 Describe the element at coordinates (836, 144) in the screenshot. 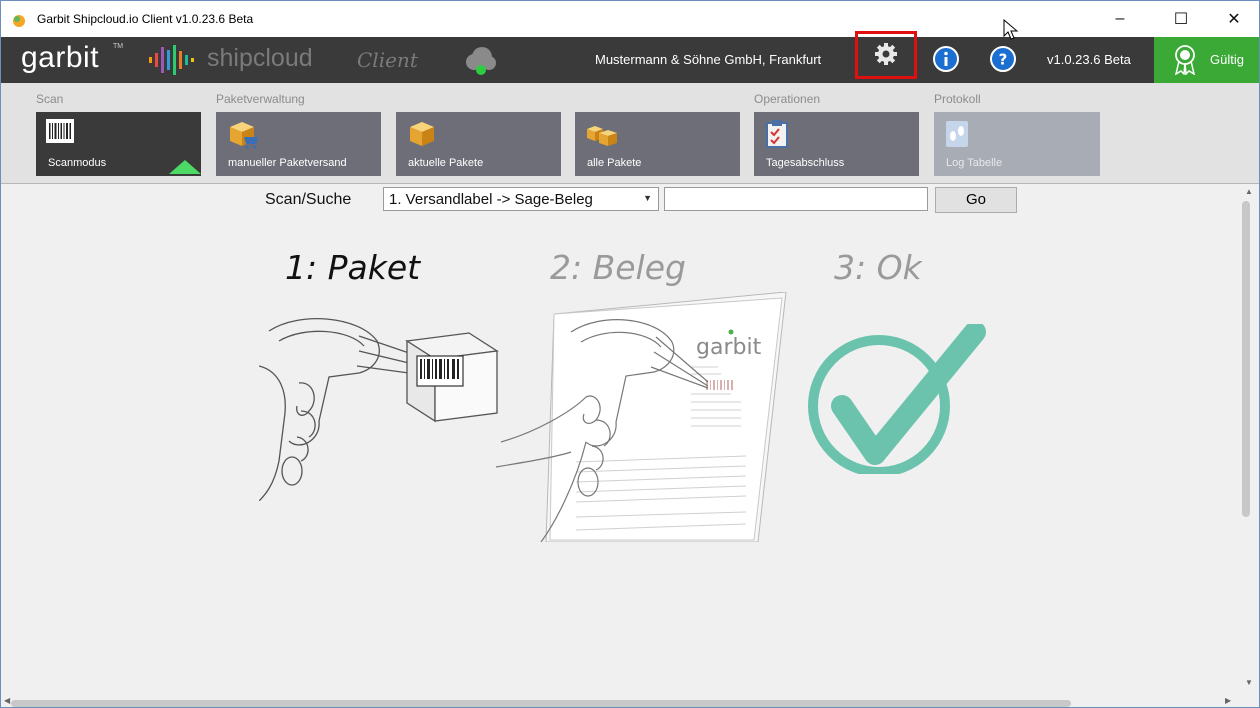

I see `tile-tagesabschluss: Tagesabschluss` at that location.